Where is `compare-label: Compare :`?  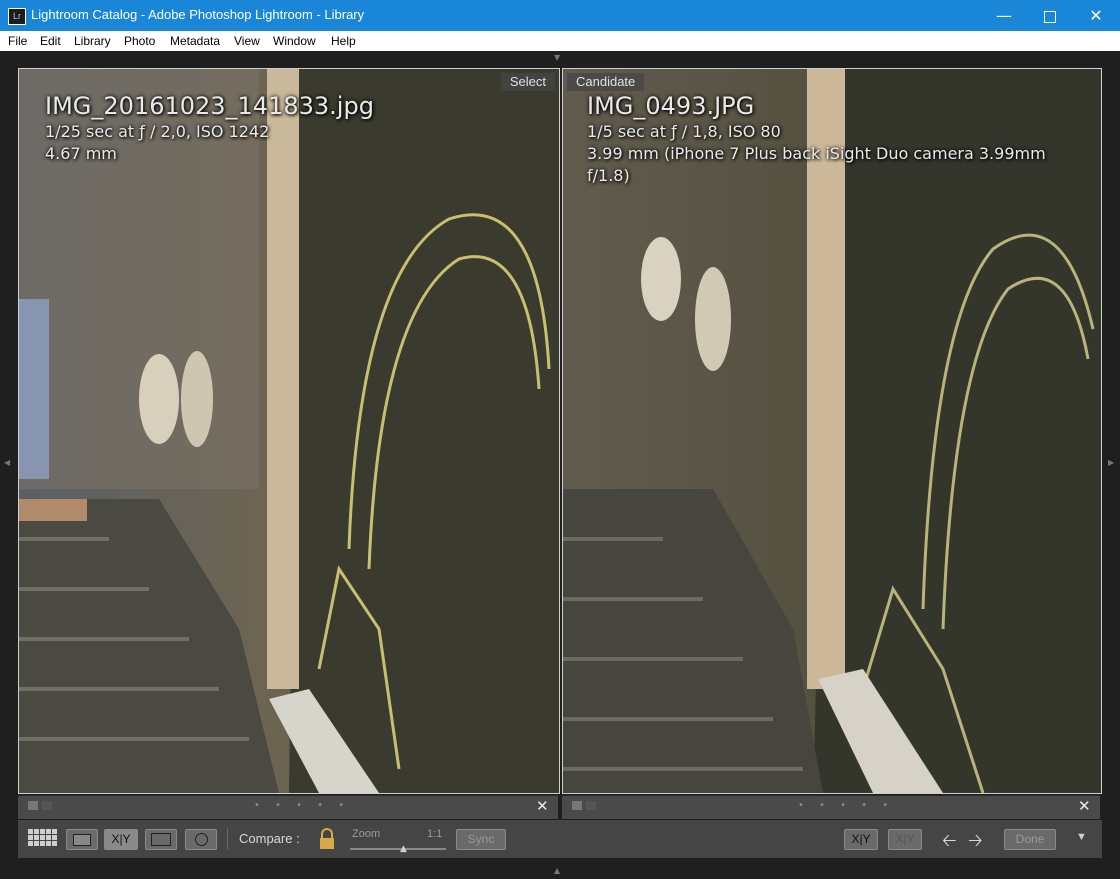 compare-label: Compare : is located at coordinates (269, 838).